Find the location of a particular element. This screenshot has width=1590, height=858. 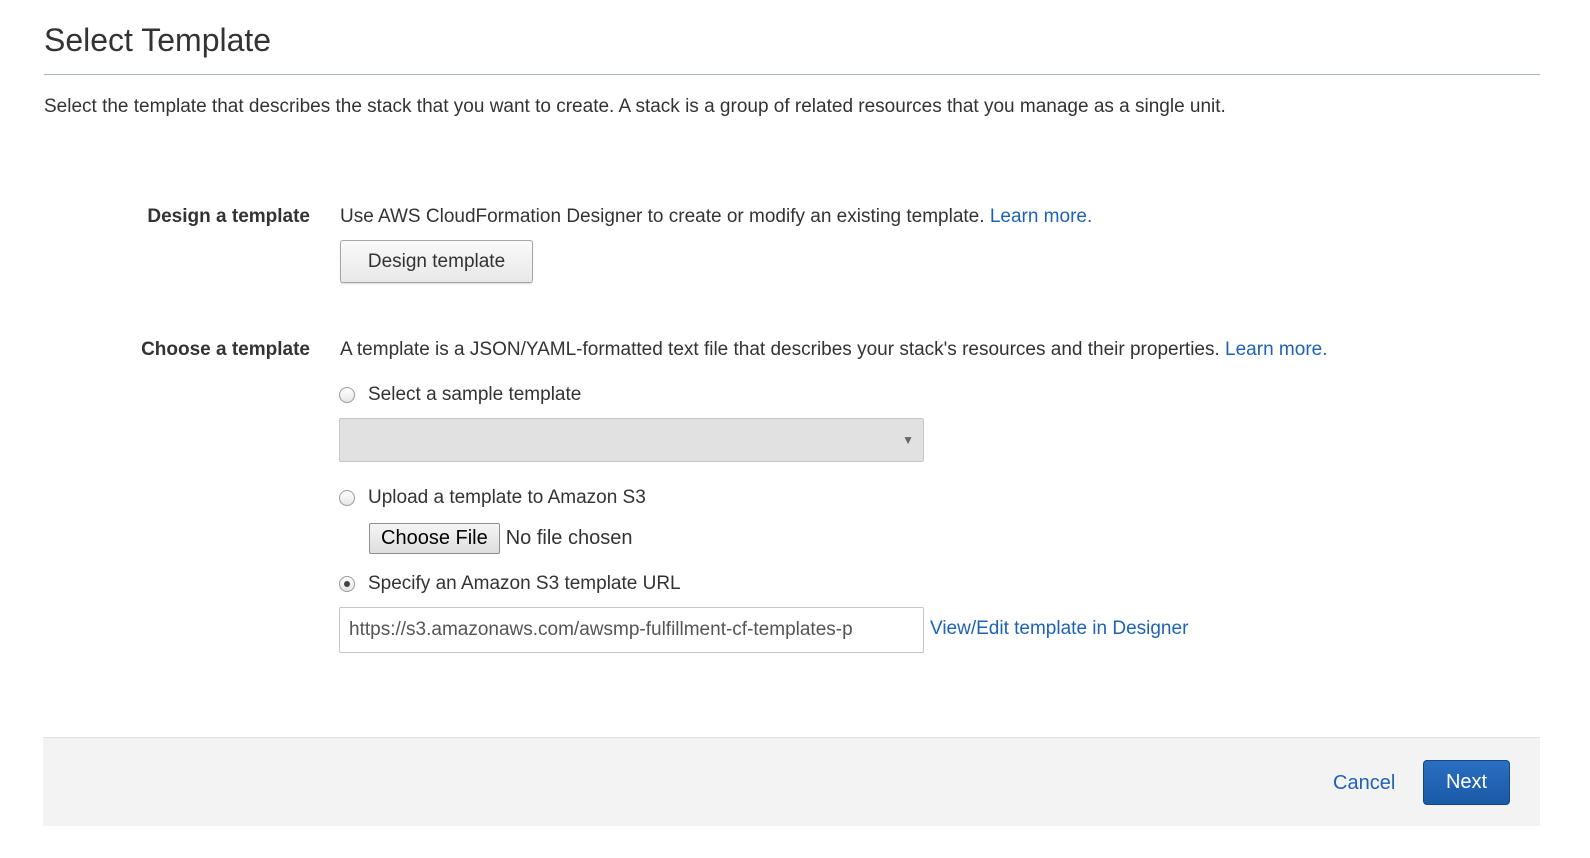

choose-learn-more-link: Learn more. is located at coordinates (1276, 349).